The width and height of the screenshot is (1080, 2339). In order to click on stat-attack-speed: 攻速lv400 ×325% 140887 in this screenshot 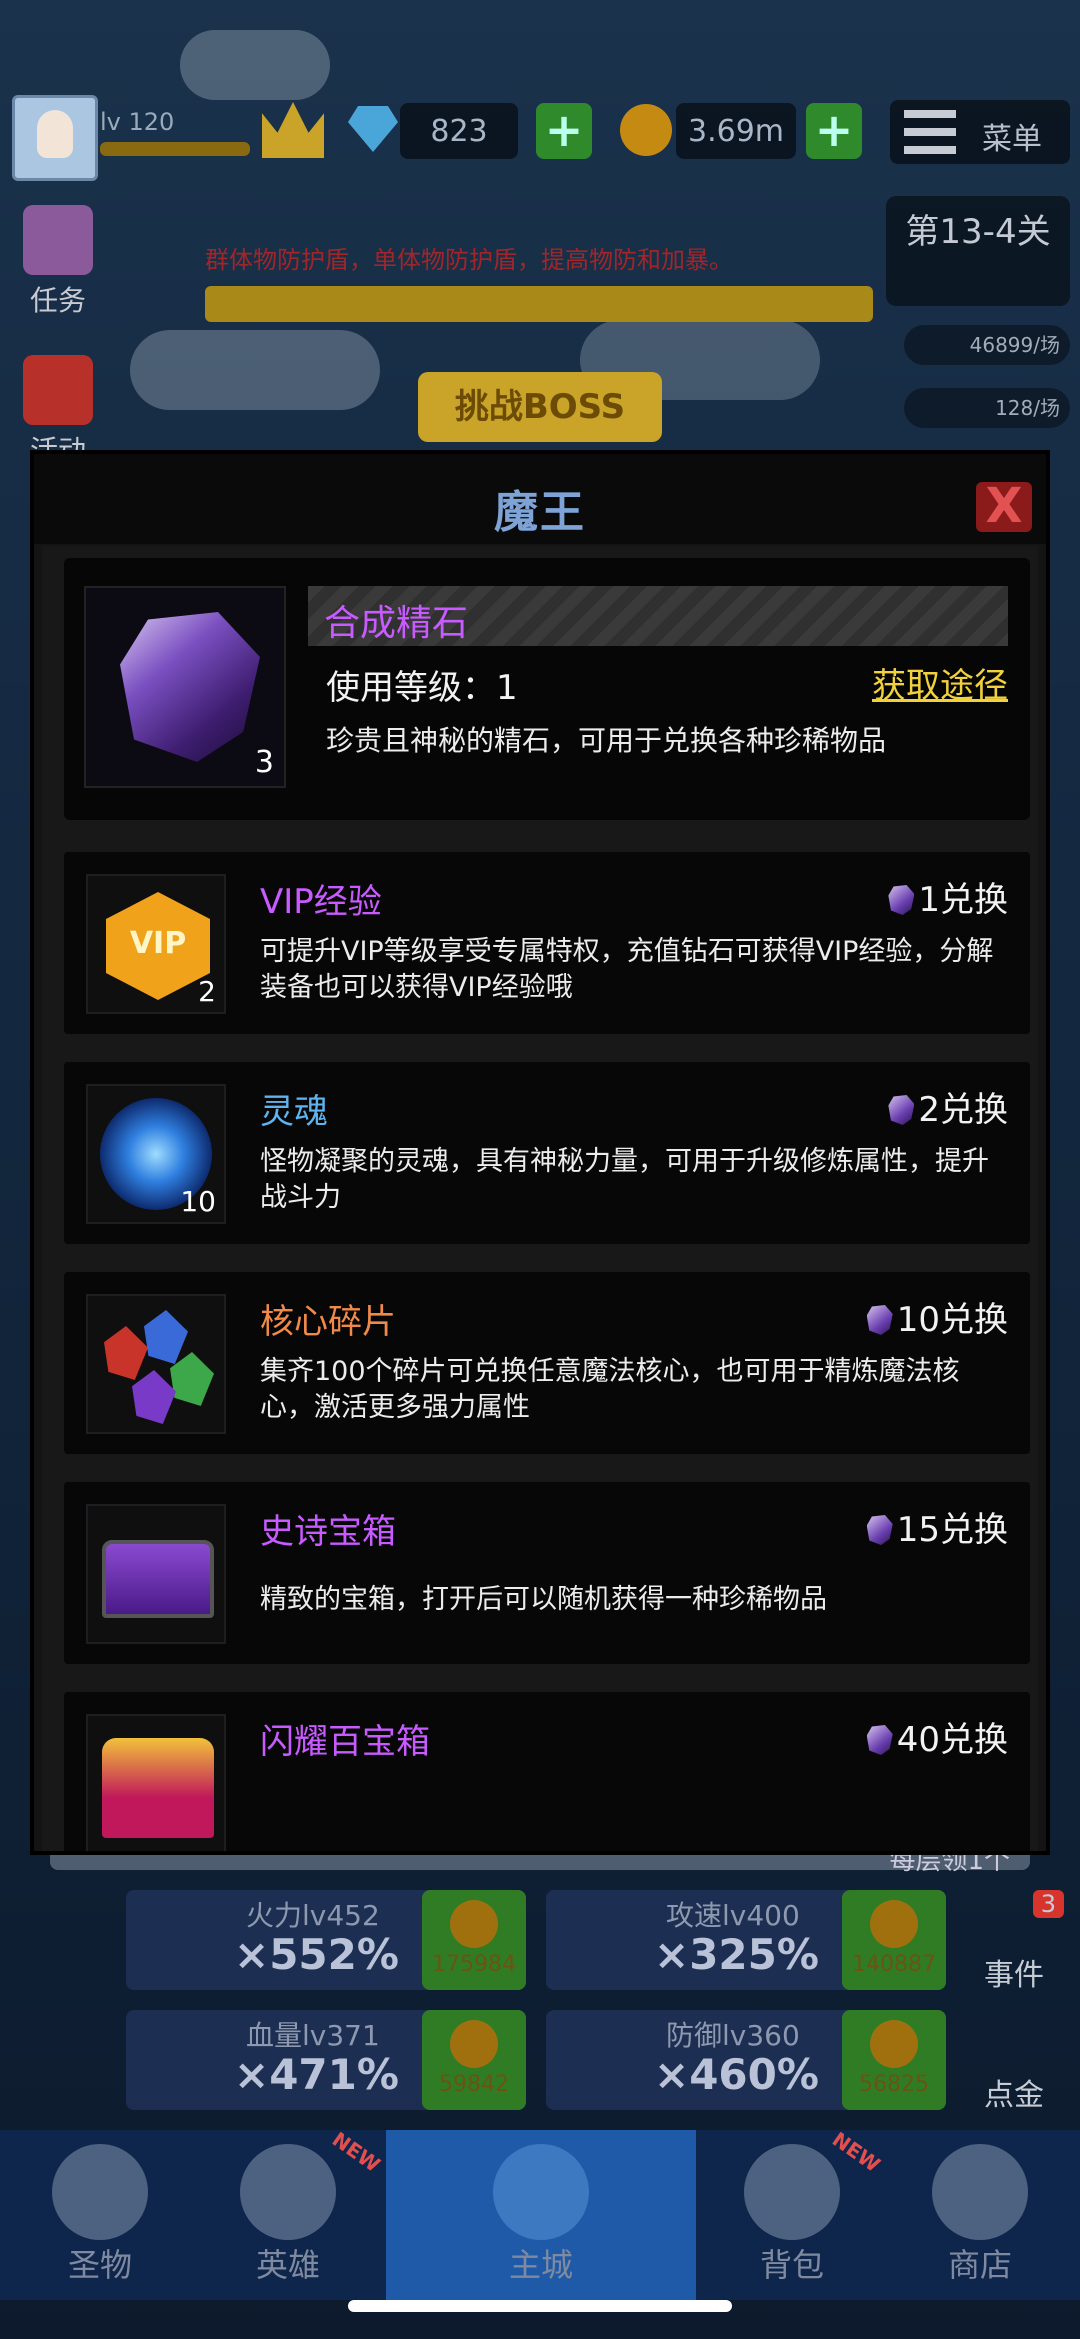, I will do `click(746, 1940)`.